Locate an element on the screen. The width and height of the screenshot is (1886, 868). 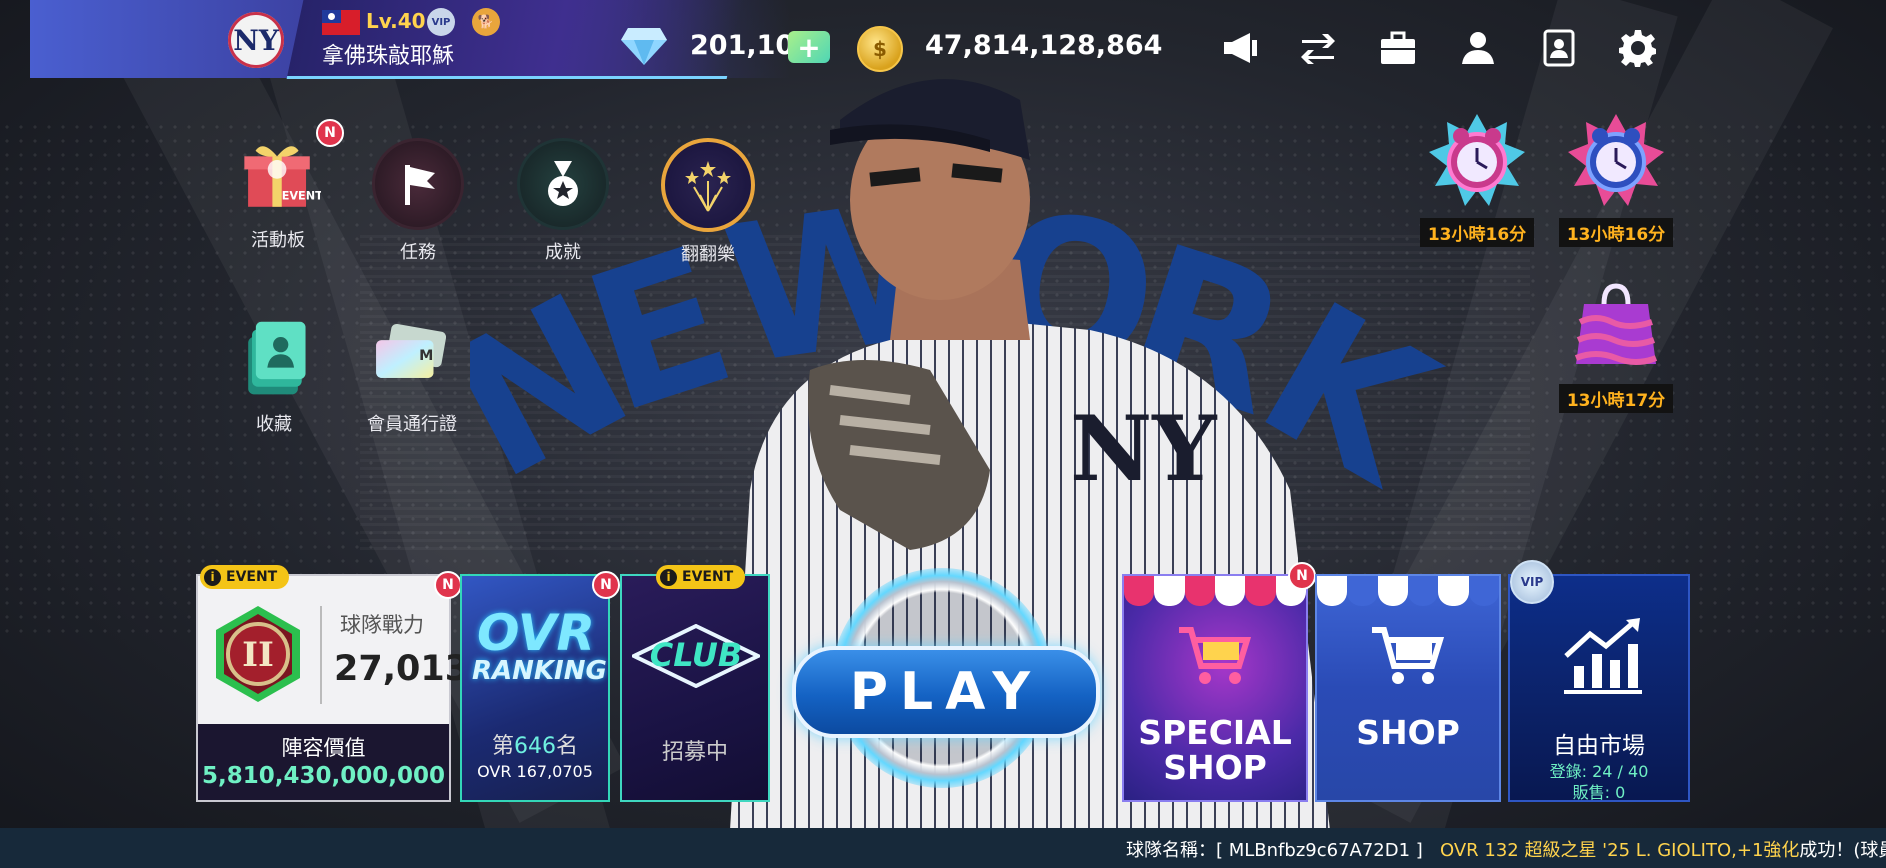
svg-text: EVENT is located at coordinates (301, 195).